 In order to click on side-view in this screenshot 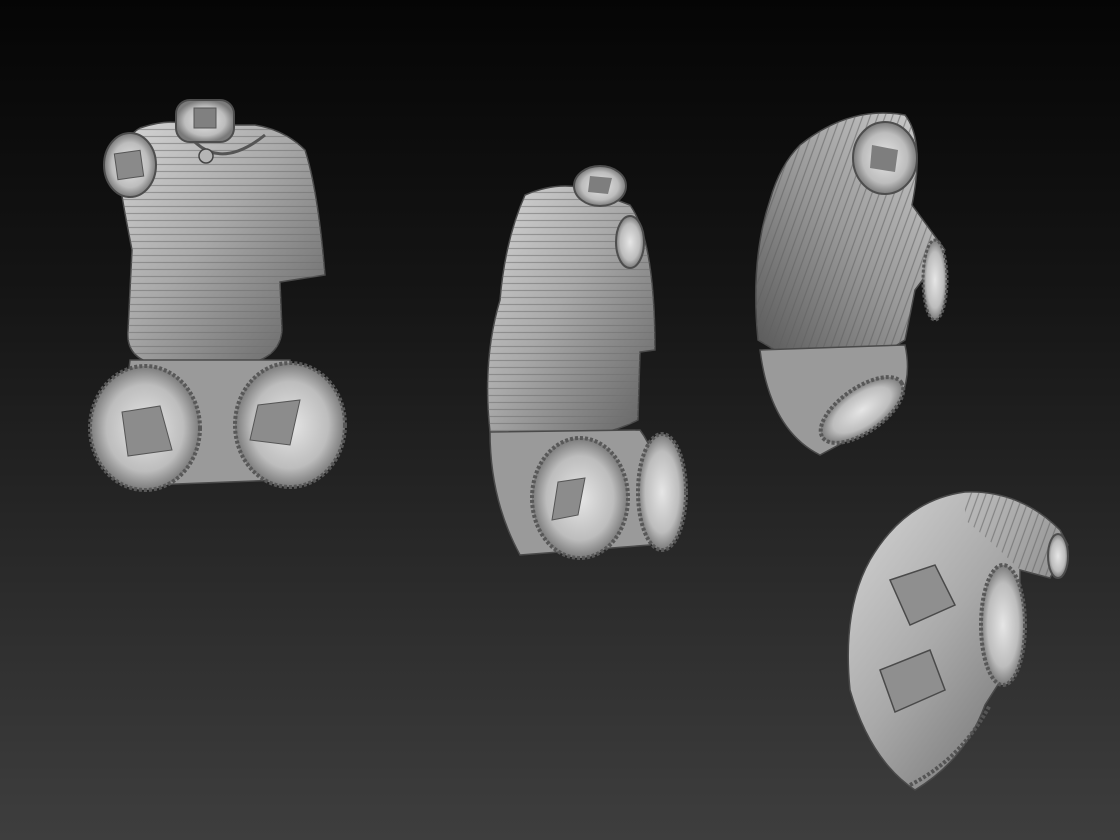, I will do `click(852, 284)`.